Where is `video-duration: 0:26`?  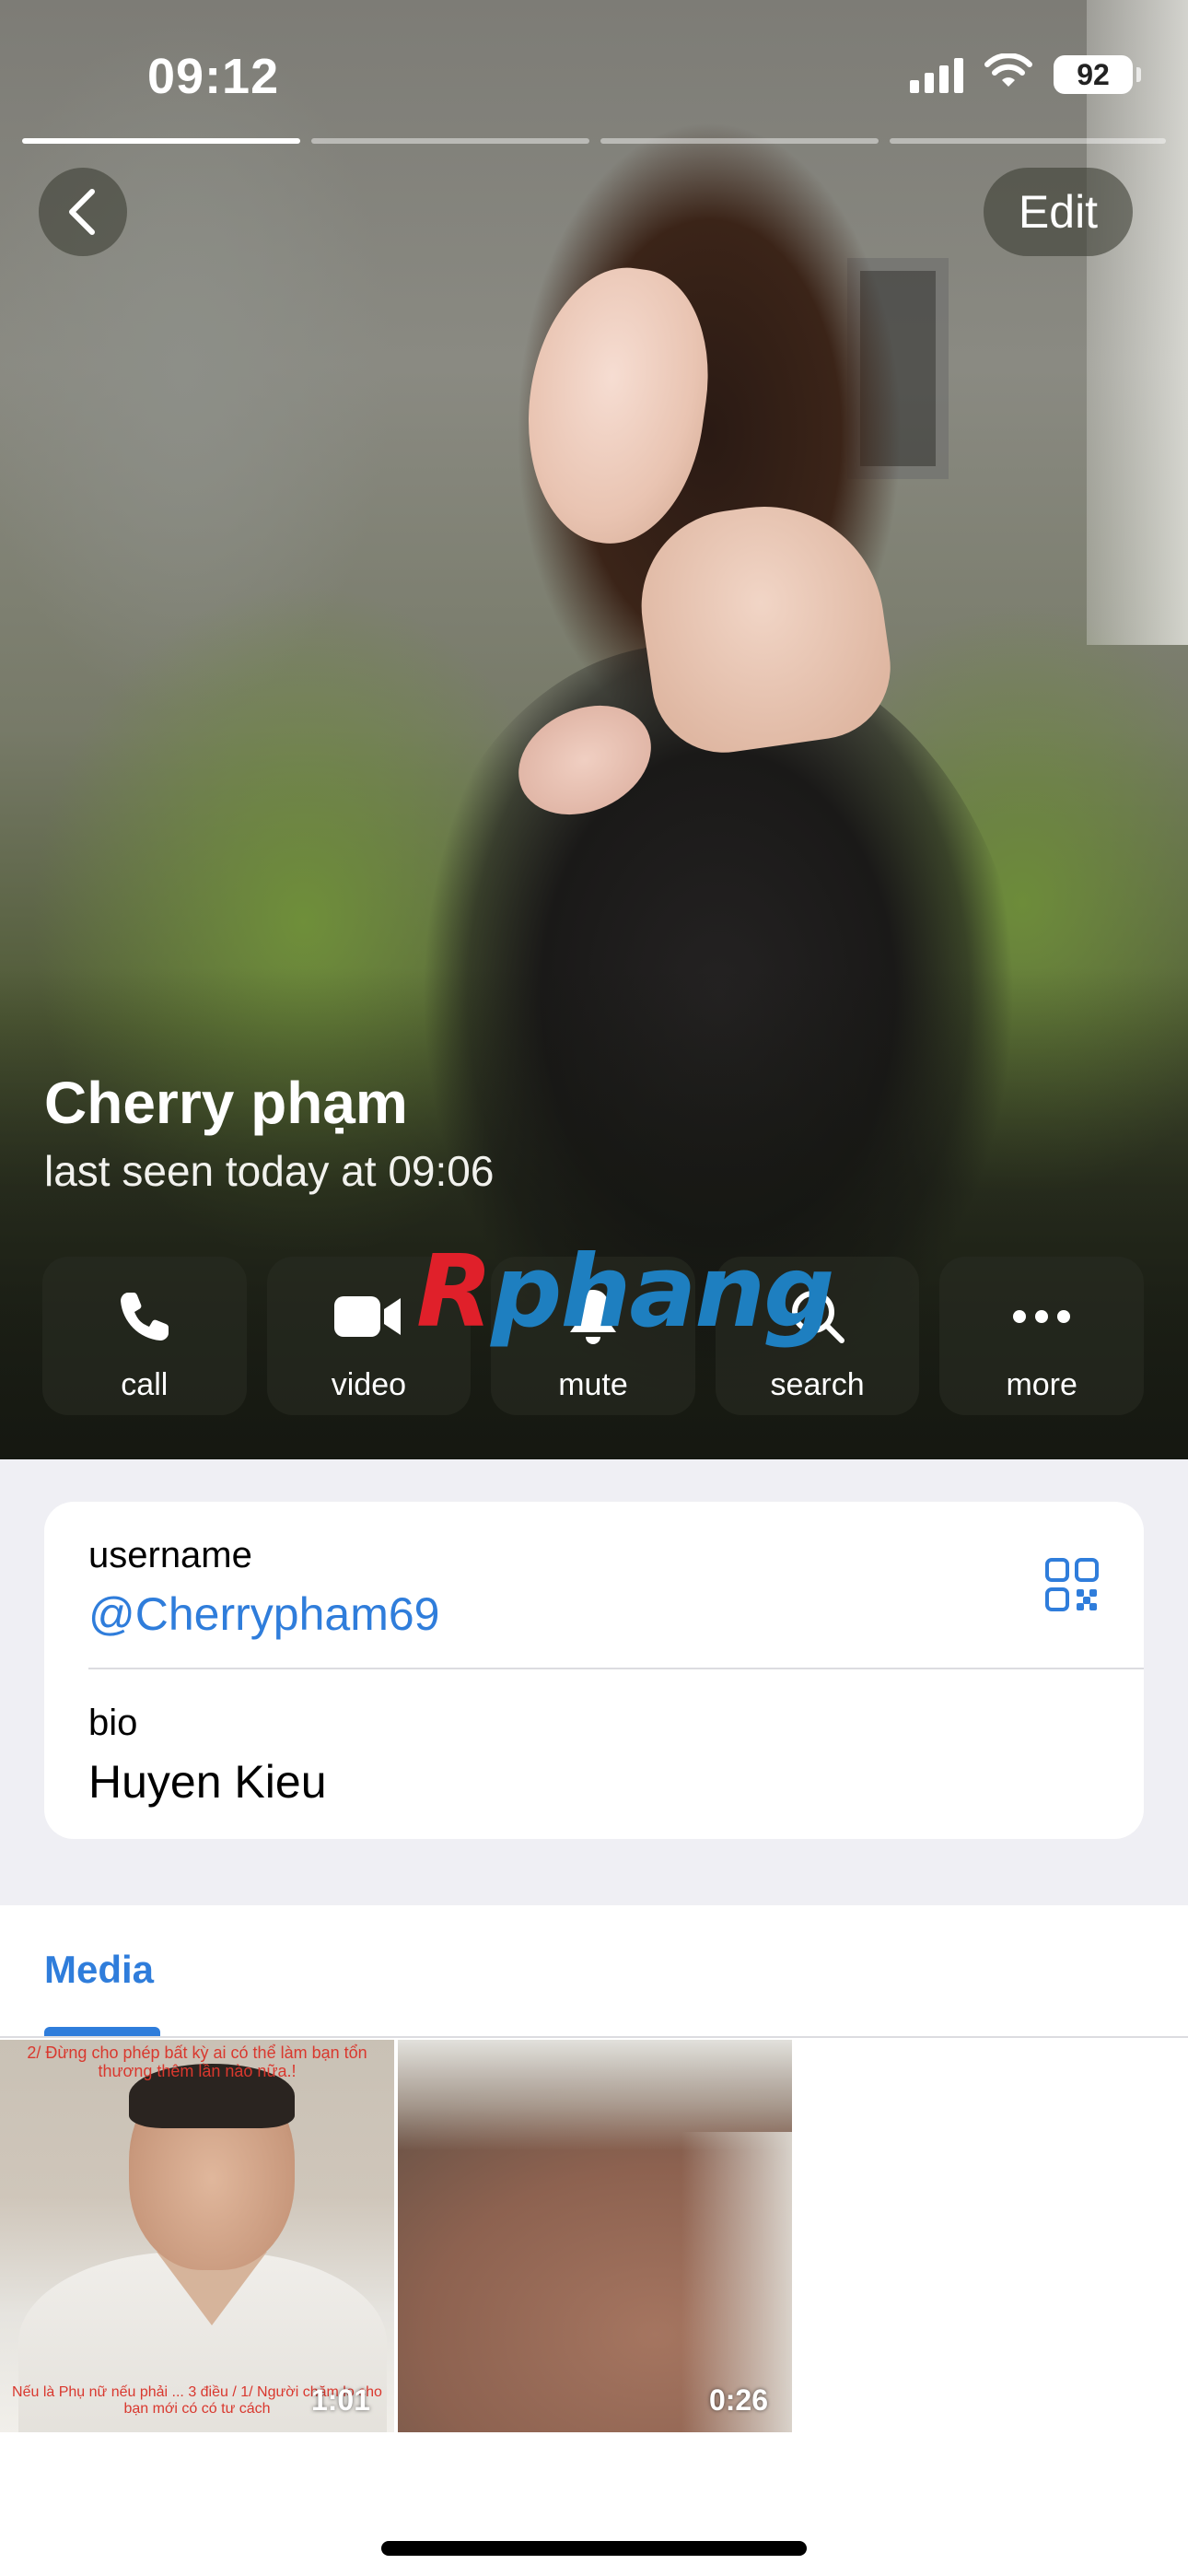
video-duration: 0:26 is located at coordinates (738, 2400).